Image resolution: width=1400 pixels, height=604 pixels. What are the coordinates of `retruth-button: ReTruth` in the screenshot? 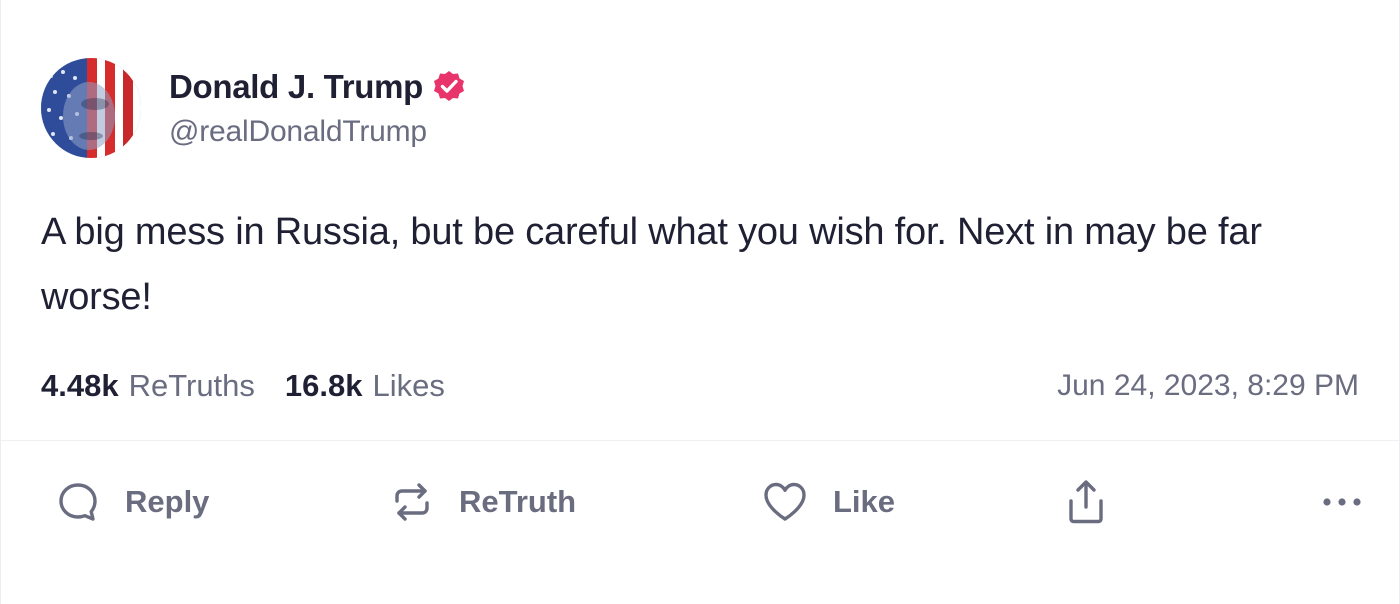 It's located at (575, 502).